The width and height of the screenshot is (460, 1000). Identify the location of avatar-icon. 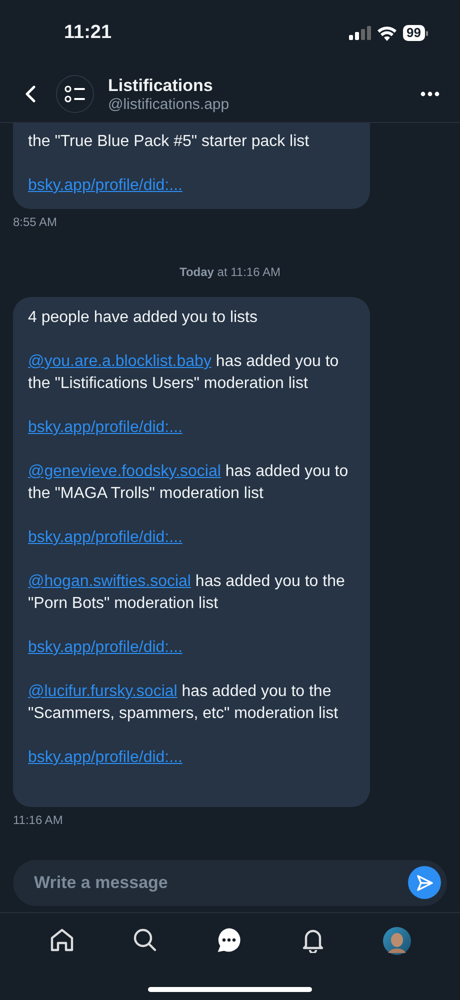
(397, 941).